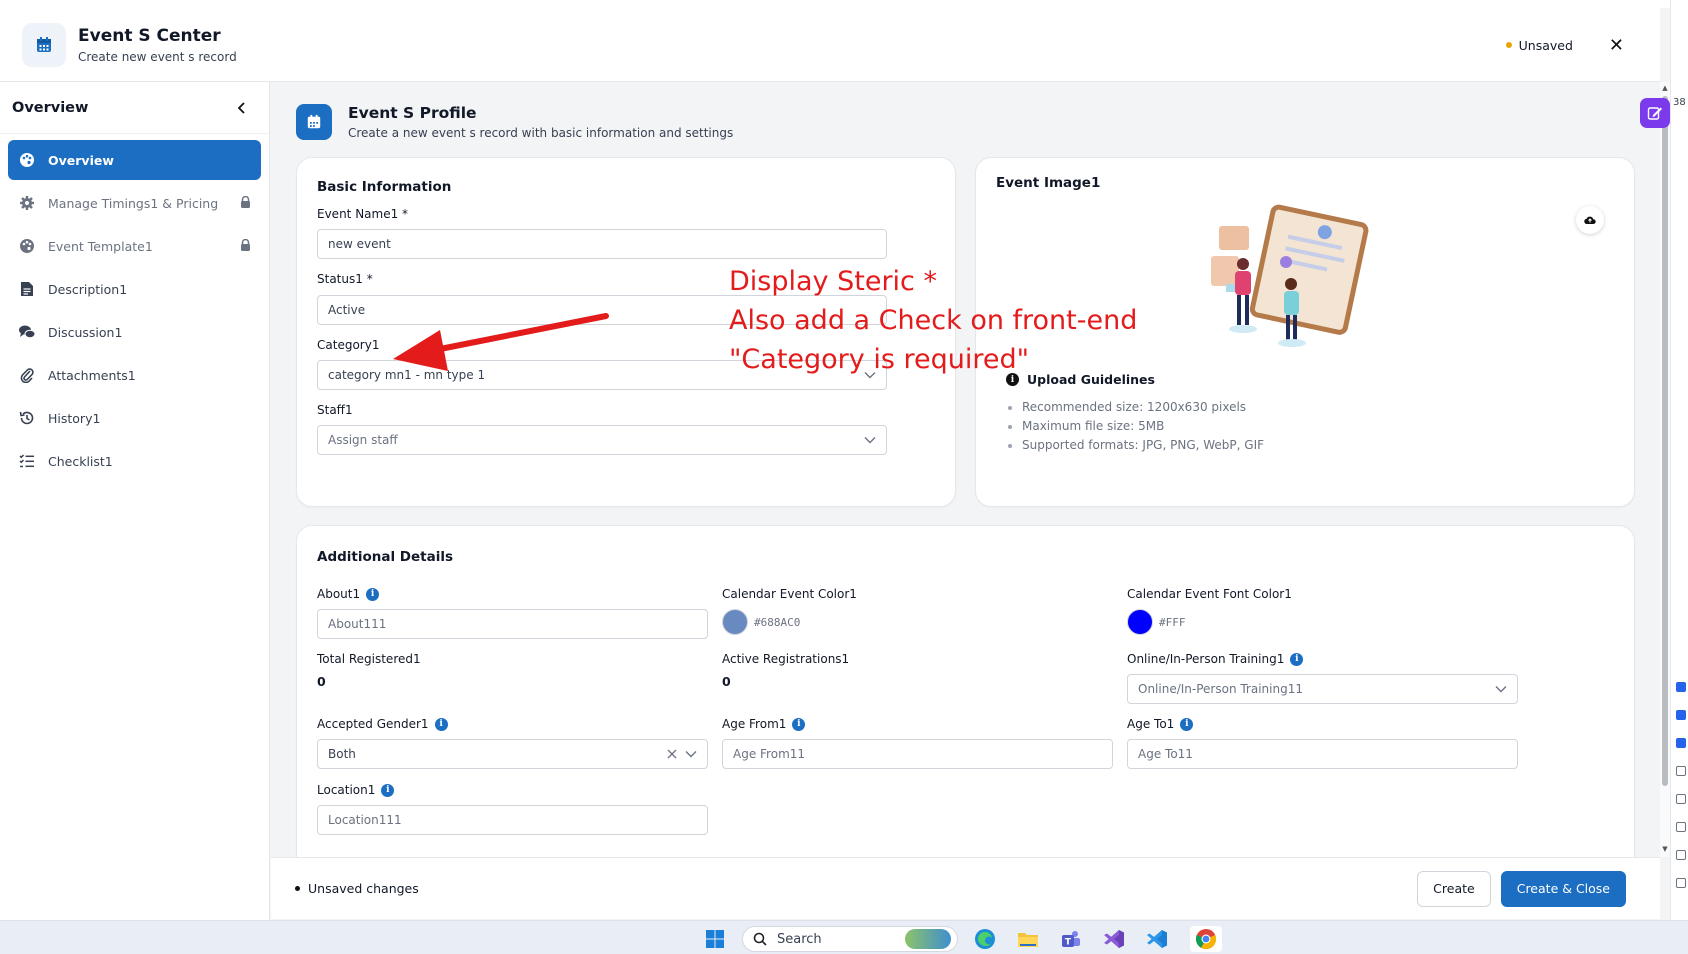 Image resolution: width=1688 pixels, height=954 pixels. Describe the element at coordinates (1157, 939) in the screenshot. I see `taskbar-vscode` at that location.